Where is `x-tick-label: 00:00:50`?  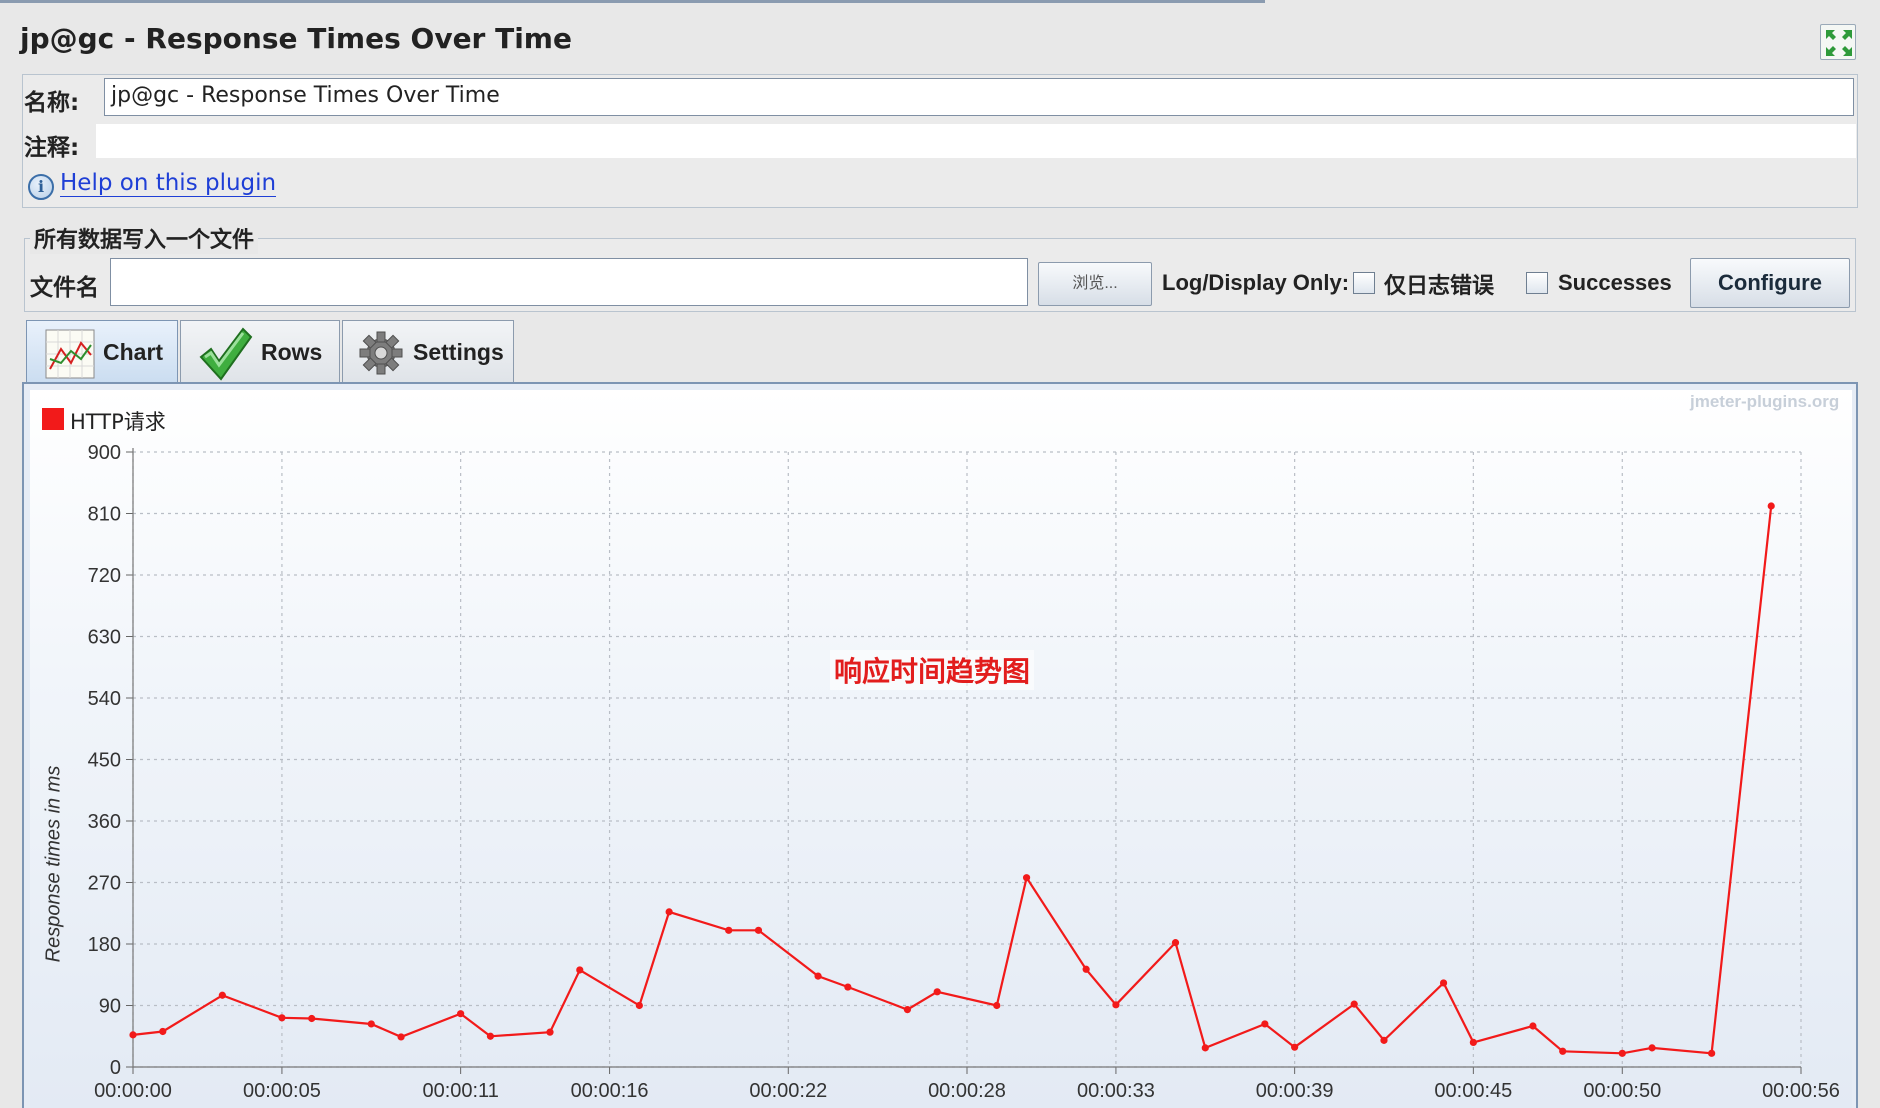
x-tick-label: 00:00:50 is located at coordinates (1622, 1091).